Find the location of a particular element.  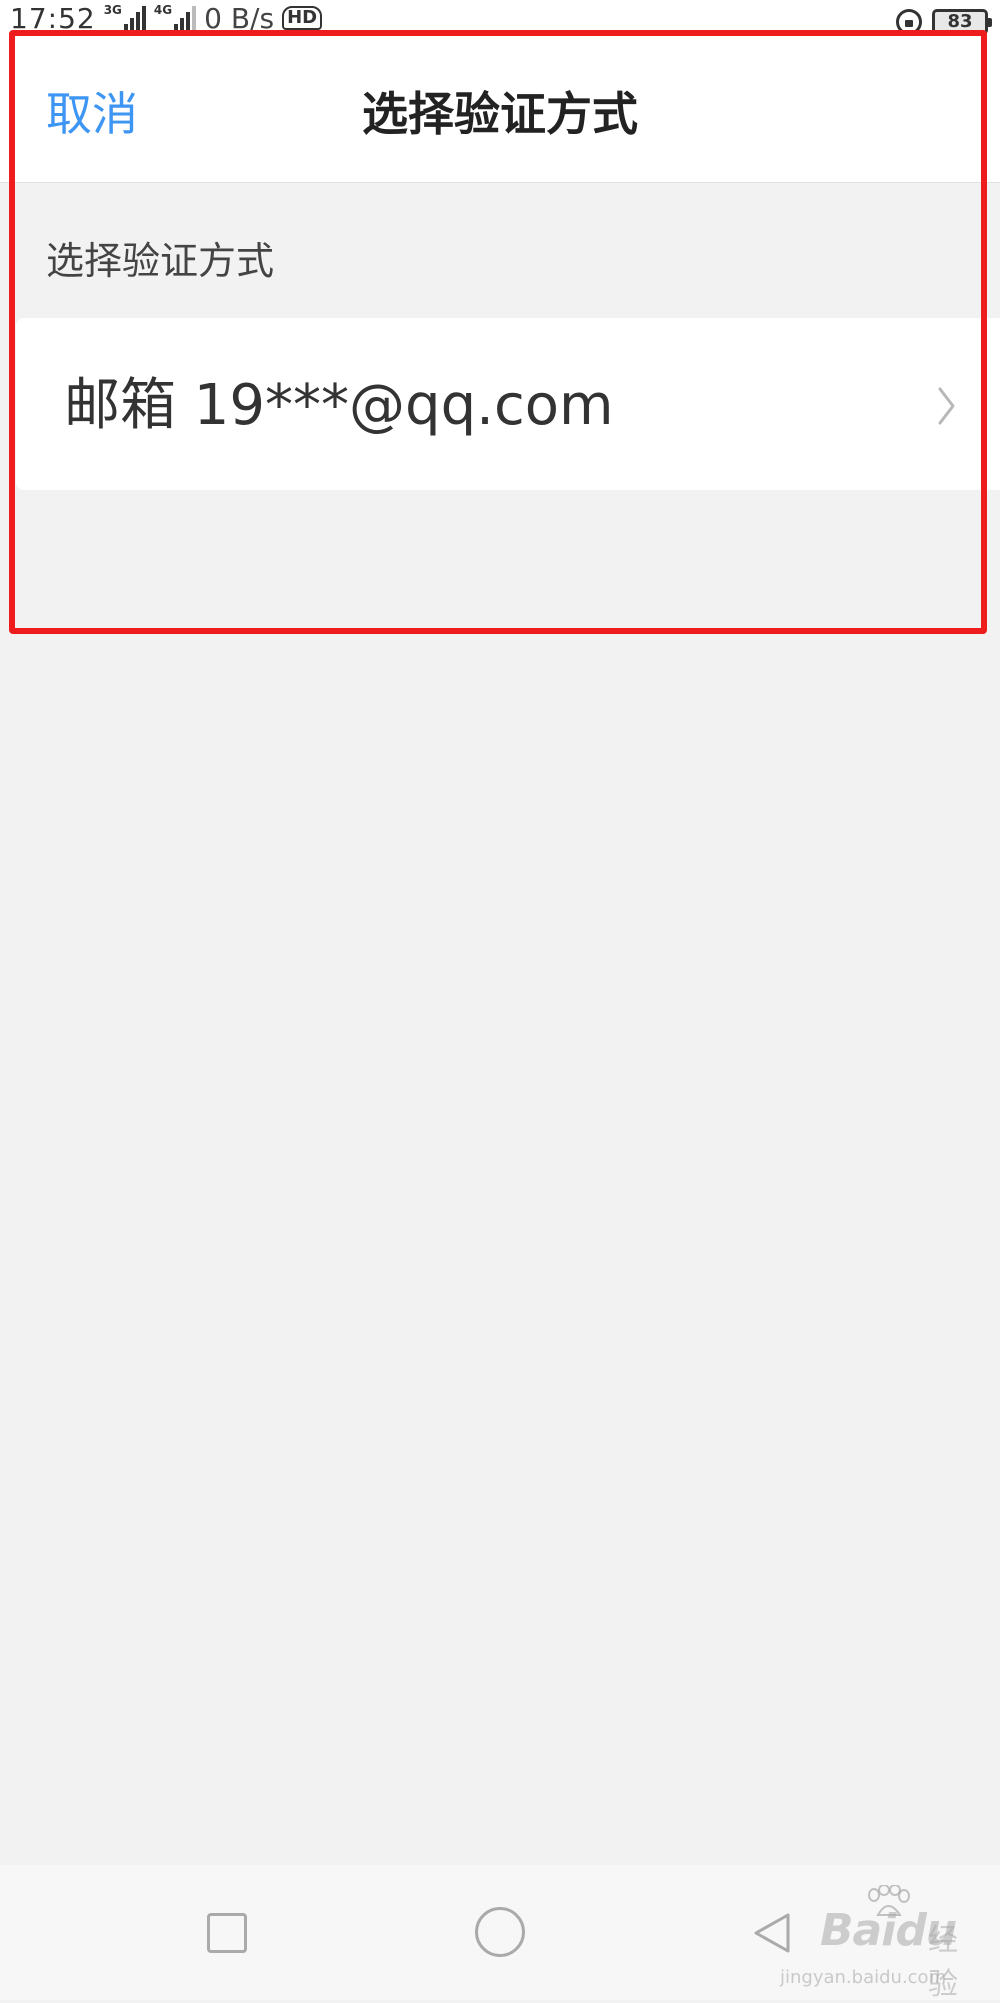

battery-level: 83 is located at coordinates (960, 21).